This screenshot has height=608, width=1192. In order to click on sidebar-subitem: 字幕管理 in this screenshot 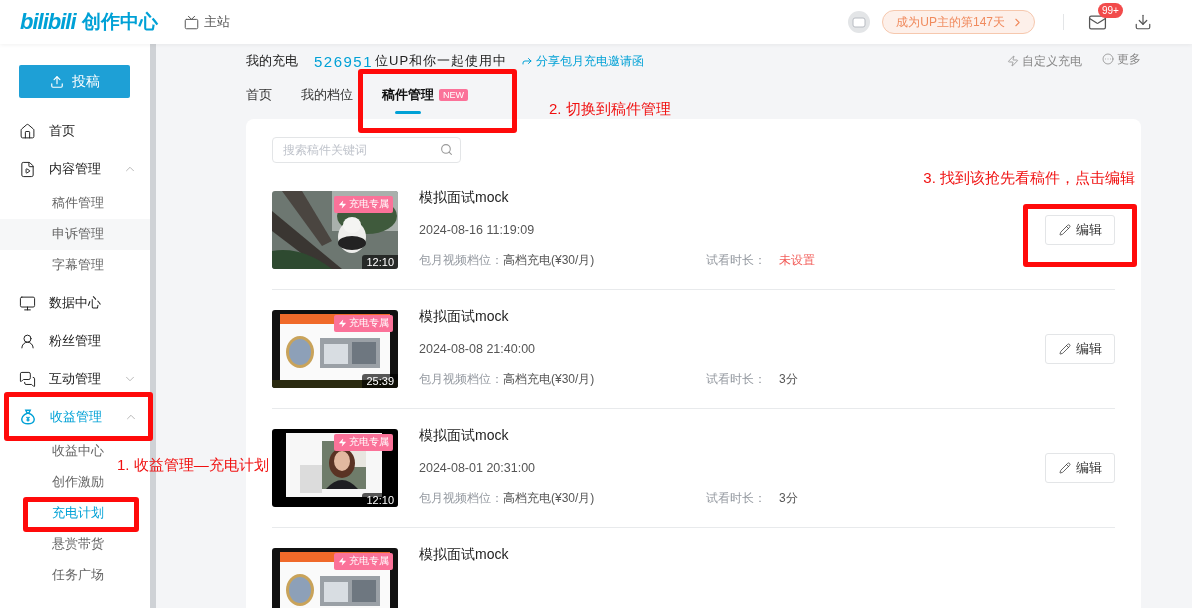, I will do `click(56, 265)`.